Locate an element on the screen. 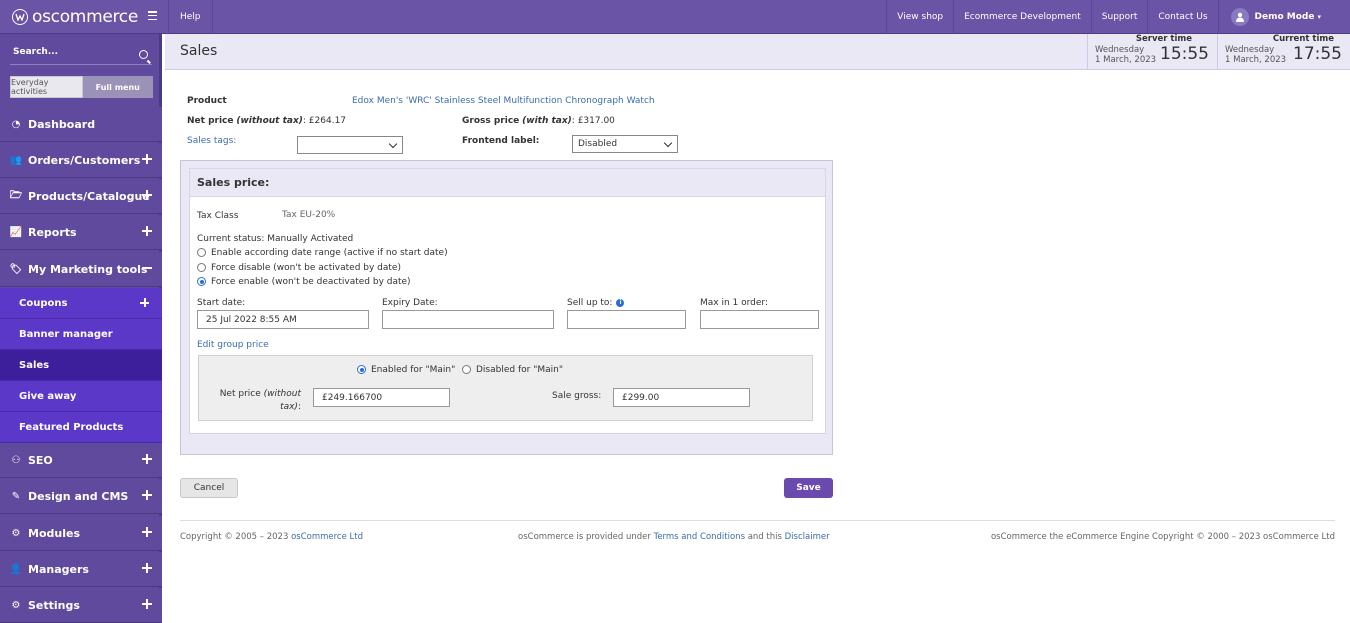  caret-down-icon: ▾ is located at coordinates (1319, 17).